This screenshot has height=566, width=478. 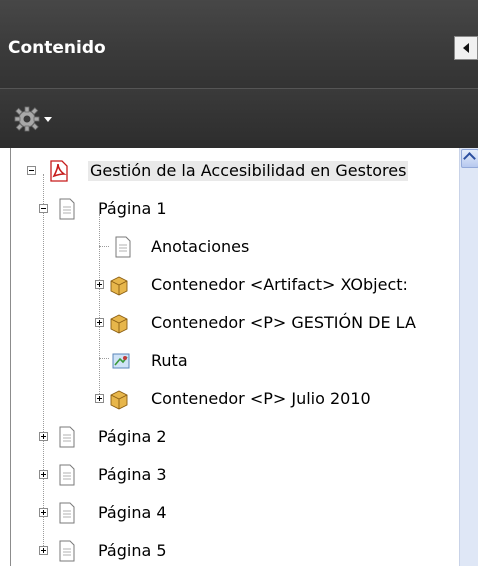 What do you see at coordinates (231, 362) in the screenshot?
I see `tree-item-path: Ruta` at bounding box center [231, 362].